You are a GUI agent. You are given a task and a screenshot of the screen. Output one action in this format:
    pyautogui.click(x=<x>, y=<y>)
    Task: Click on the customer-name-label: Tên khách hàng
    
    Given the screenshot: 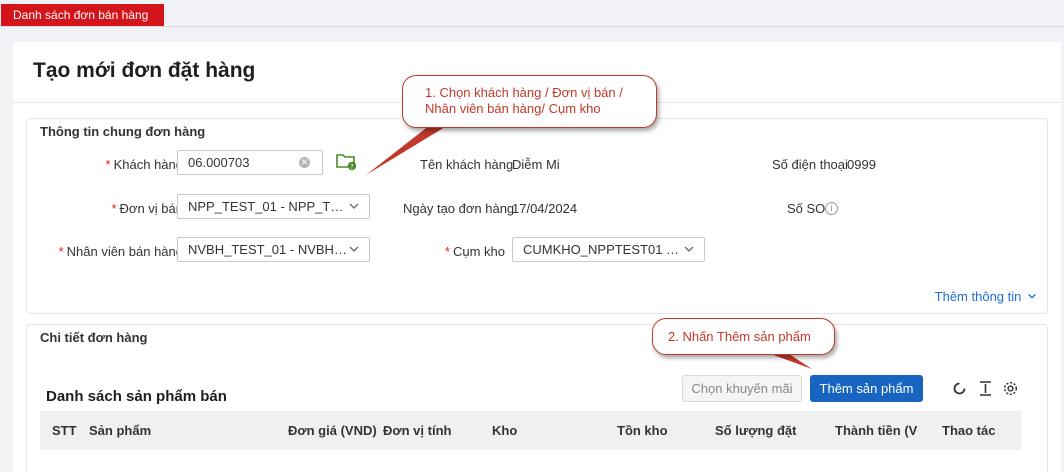 What is the action you would take?
    pyautogui.click(x=467, y=164)
    